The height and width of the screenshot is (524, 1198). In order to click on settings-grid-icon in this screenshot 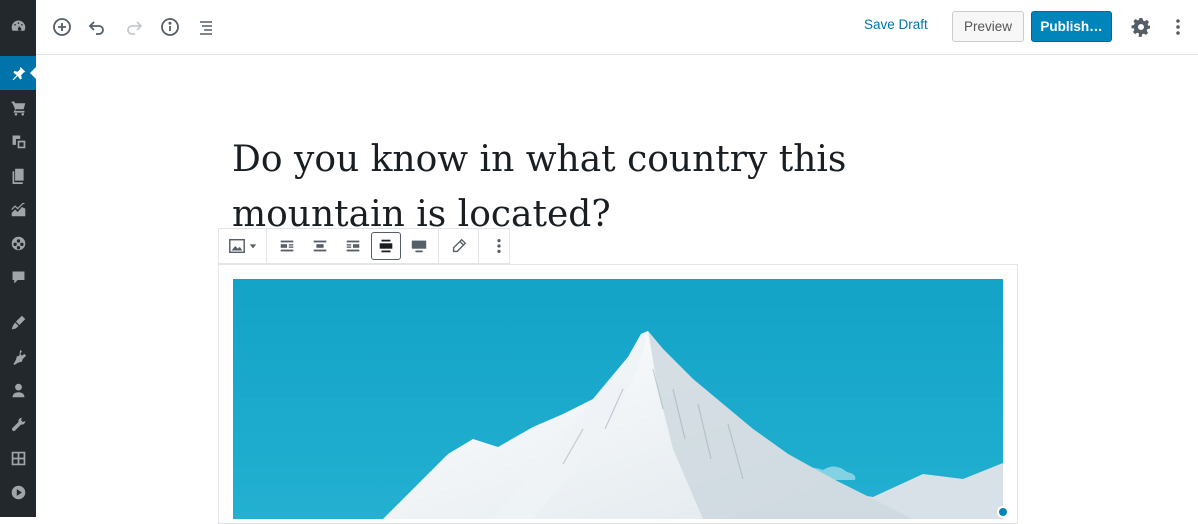, I will do `click(18, 458)`.